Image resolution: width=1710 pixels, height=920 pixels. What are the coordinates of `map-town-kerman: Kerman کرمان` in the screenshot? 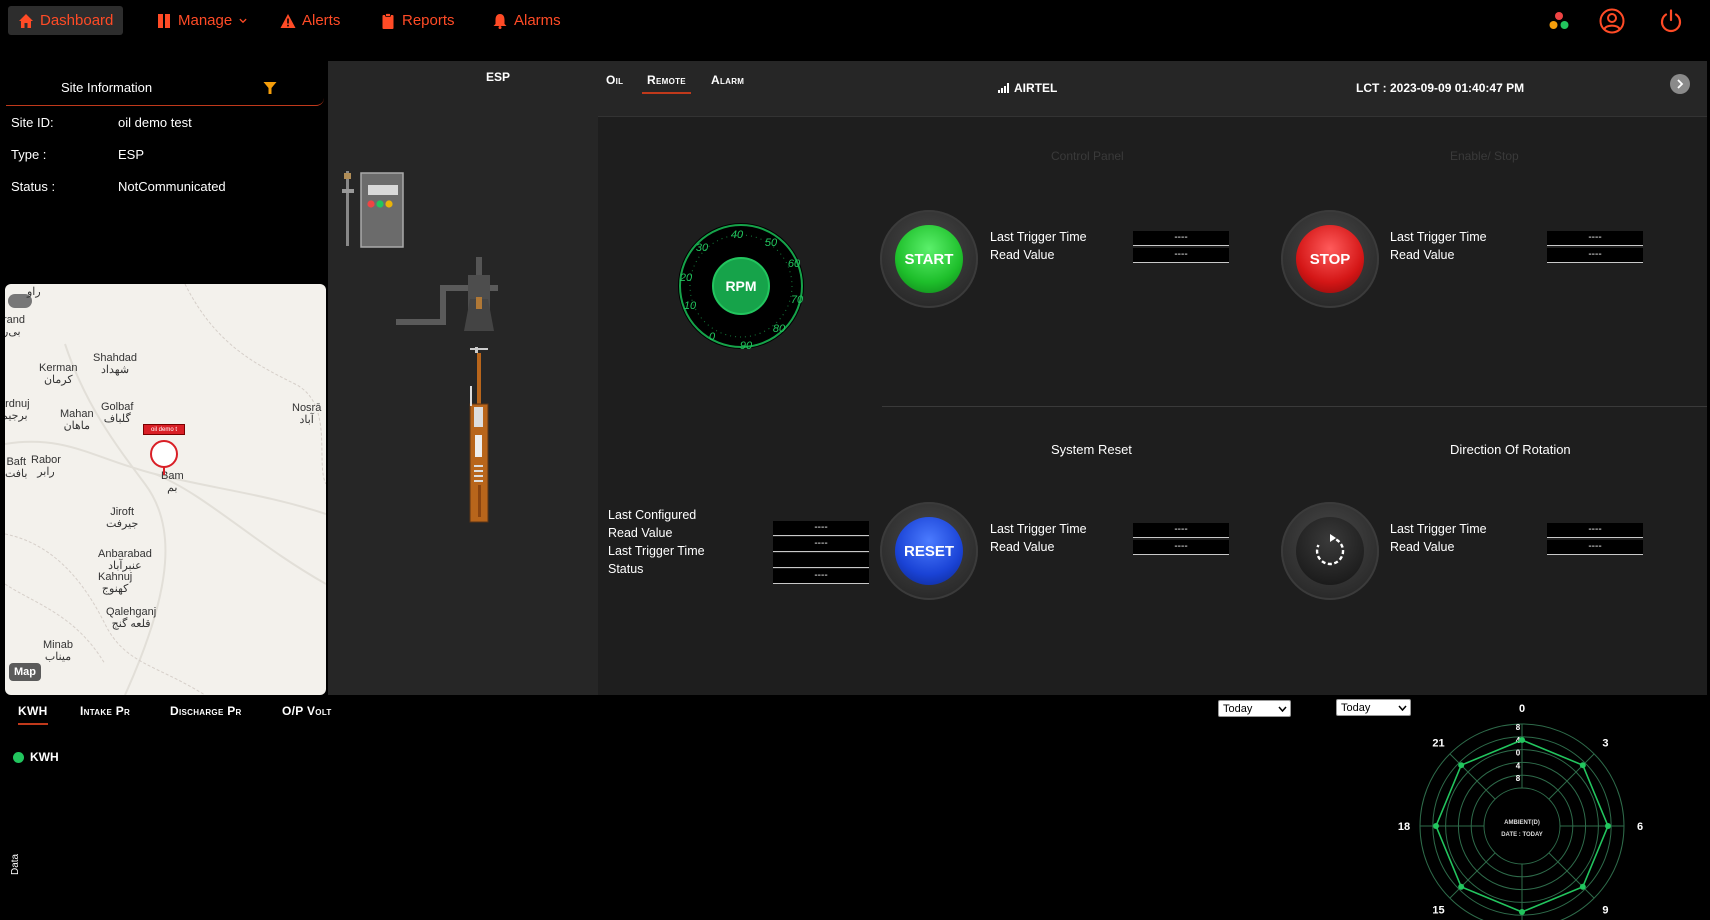 It's located at (58, 374).